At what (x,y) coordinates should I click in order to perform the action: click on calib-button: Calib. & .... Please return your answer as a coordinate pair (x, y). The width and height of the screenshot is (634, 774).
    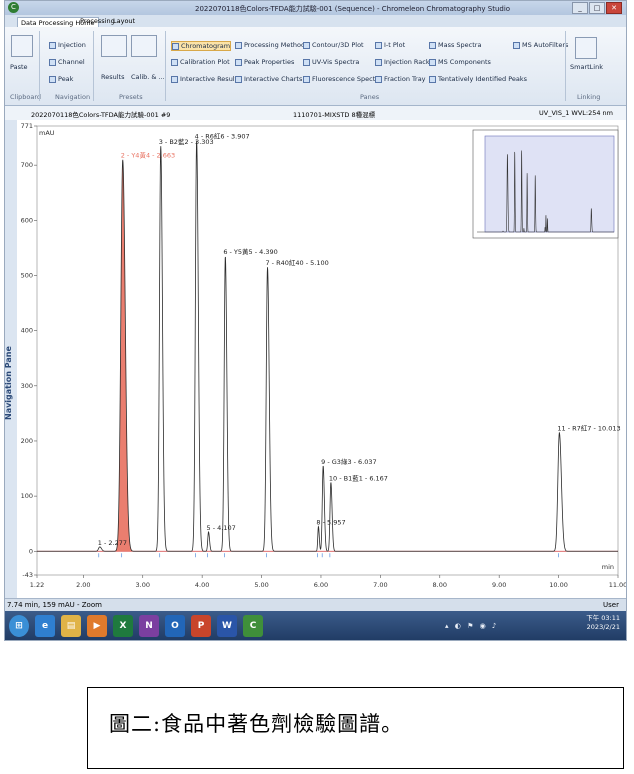
    Looking at the image, I should click on (148, 77).